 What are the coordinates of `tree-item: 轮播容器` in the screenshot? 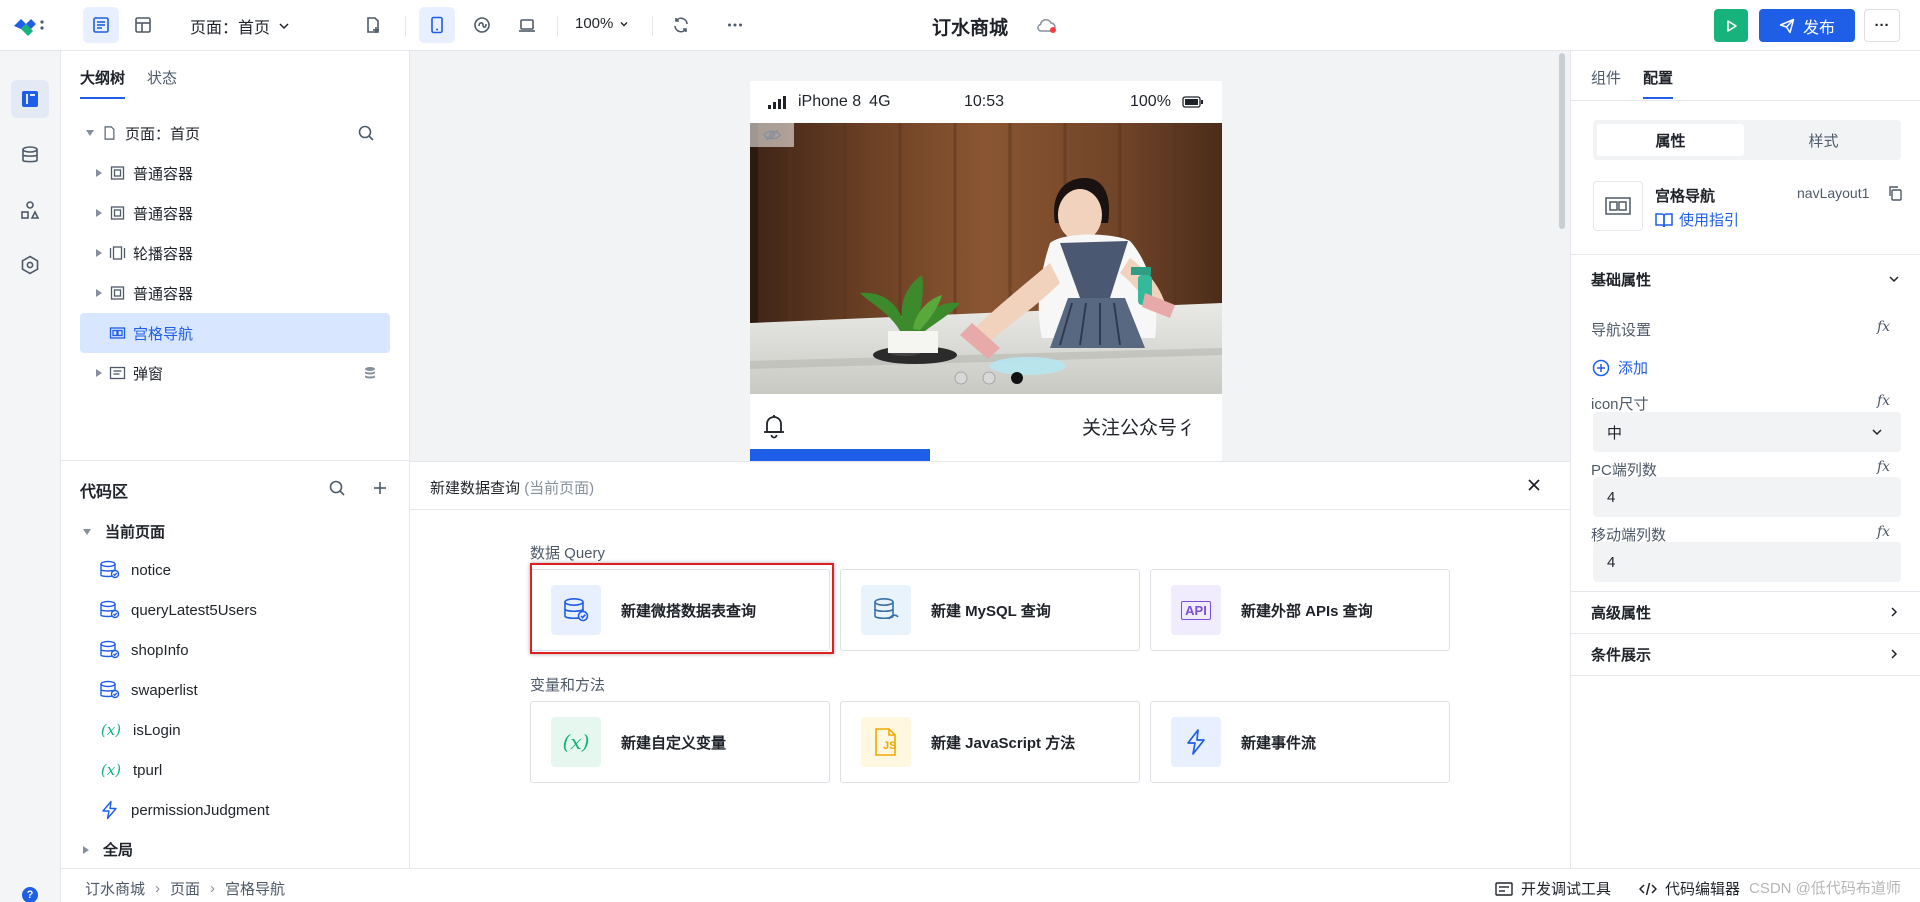 It's located at (235, 253).